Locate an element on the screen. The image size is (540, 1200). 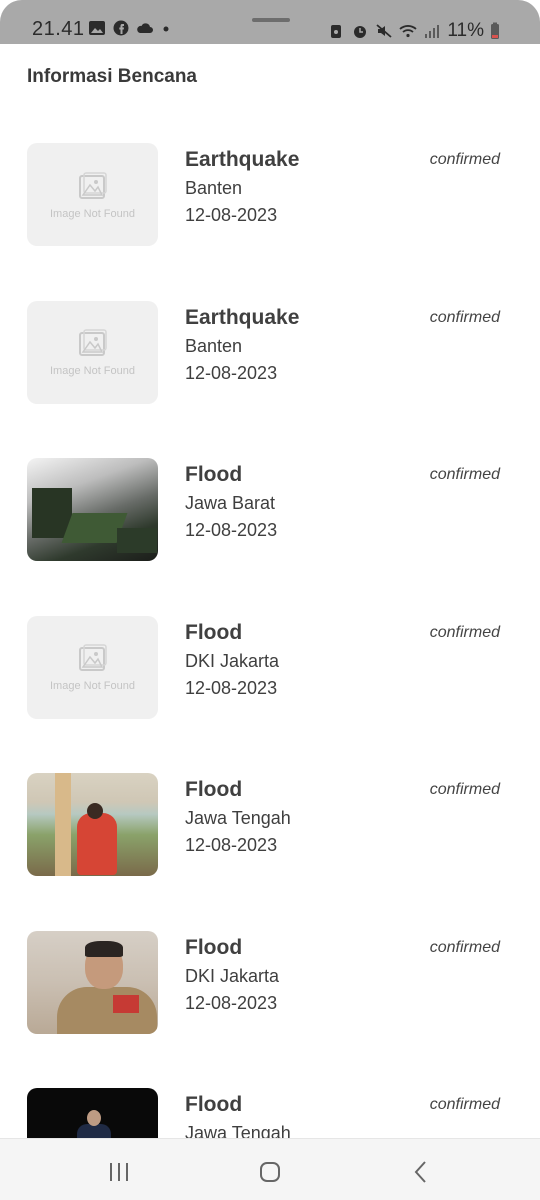
alarm-icon is located at coordinates (336, 31).